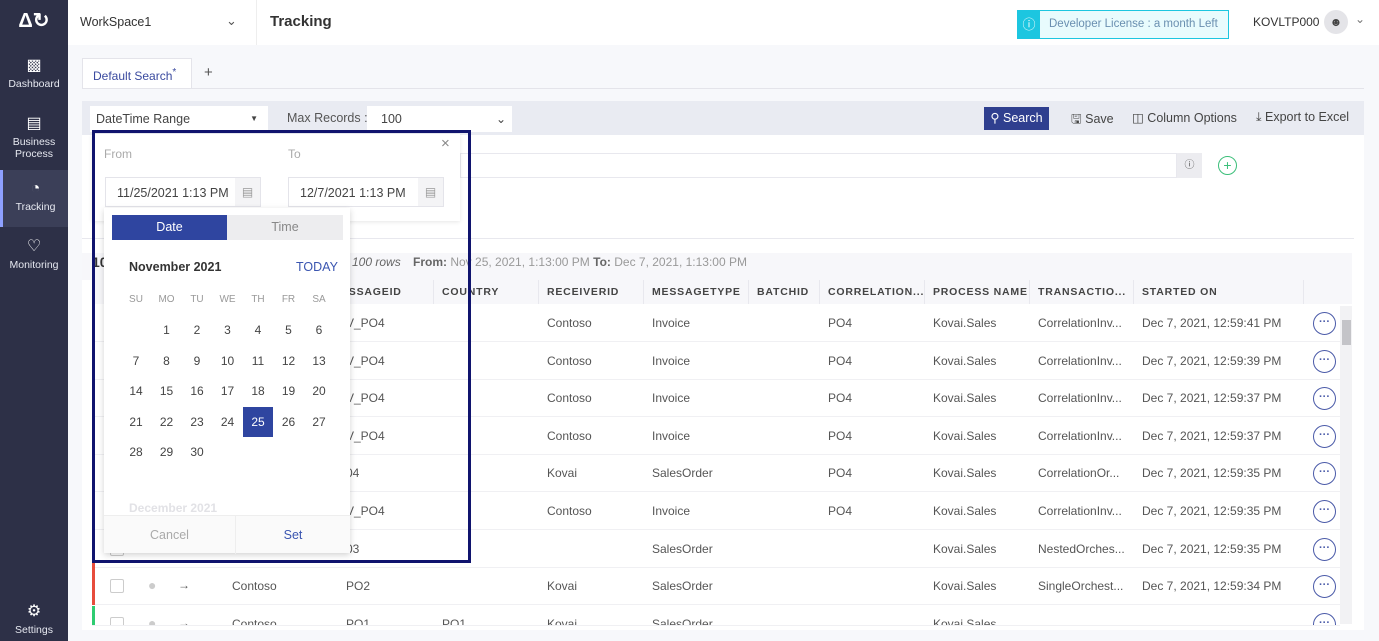  Describe the element at coordinates (1016, 118) in the screenshot. I see `search-button: ⚲ Search` at that location.